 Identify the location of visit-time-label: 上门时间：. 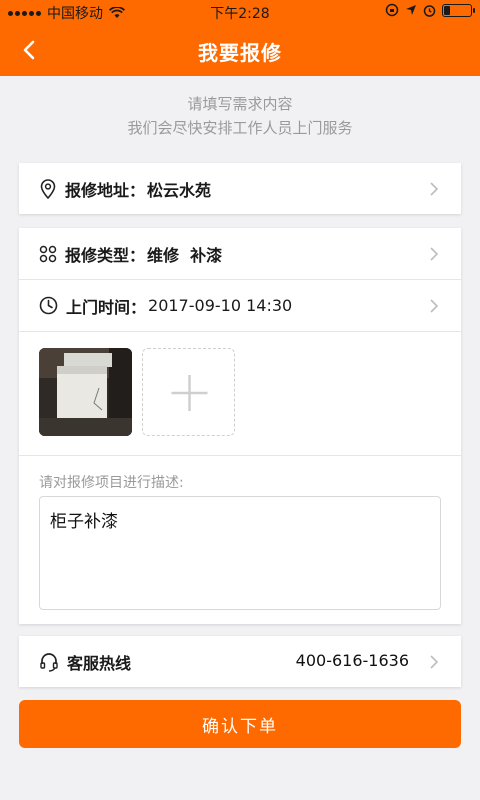
(106, 307).